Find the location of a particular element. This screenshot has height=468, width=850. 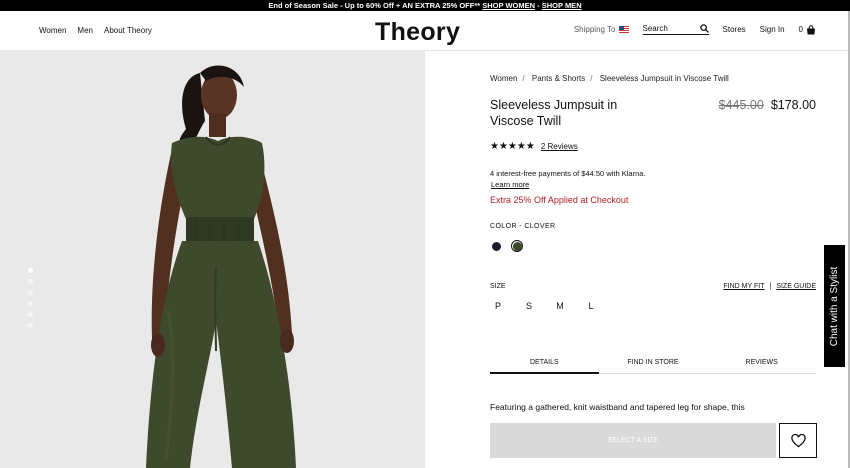

klarna-learn-more-link: Learn more is located at coordinates (510, 184).